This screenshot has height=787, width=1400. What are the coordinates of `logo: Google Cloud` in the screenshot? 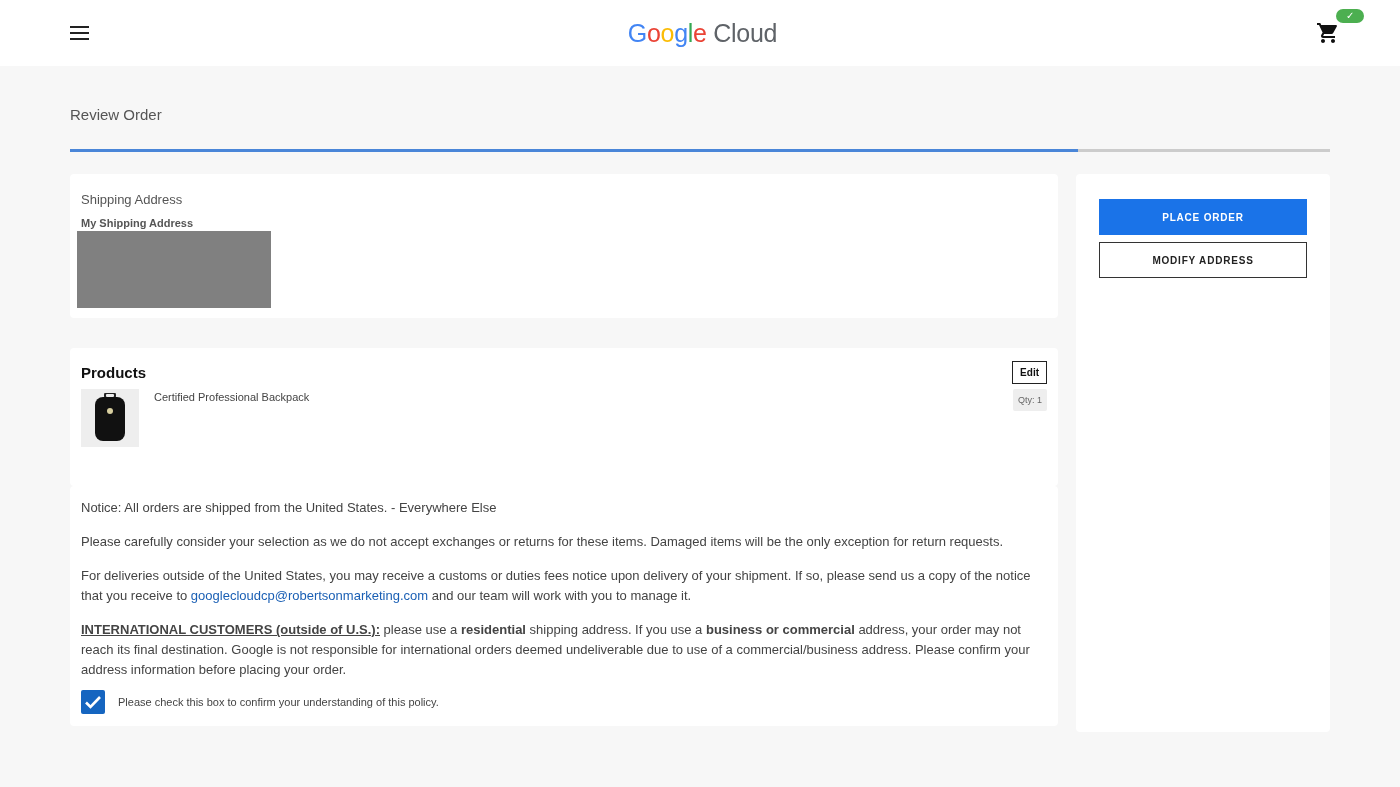 It's located at (702, 33).